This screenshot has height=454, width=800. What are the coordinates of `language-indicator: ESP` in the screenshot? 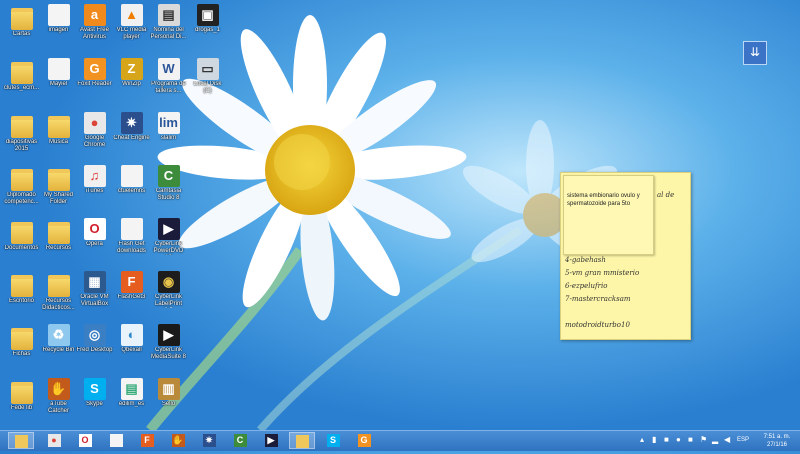 It's located at (743, 440).